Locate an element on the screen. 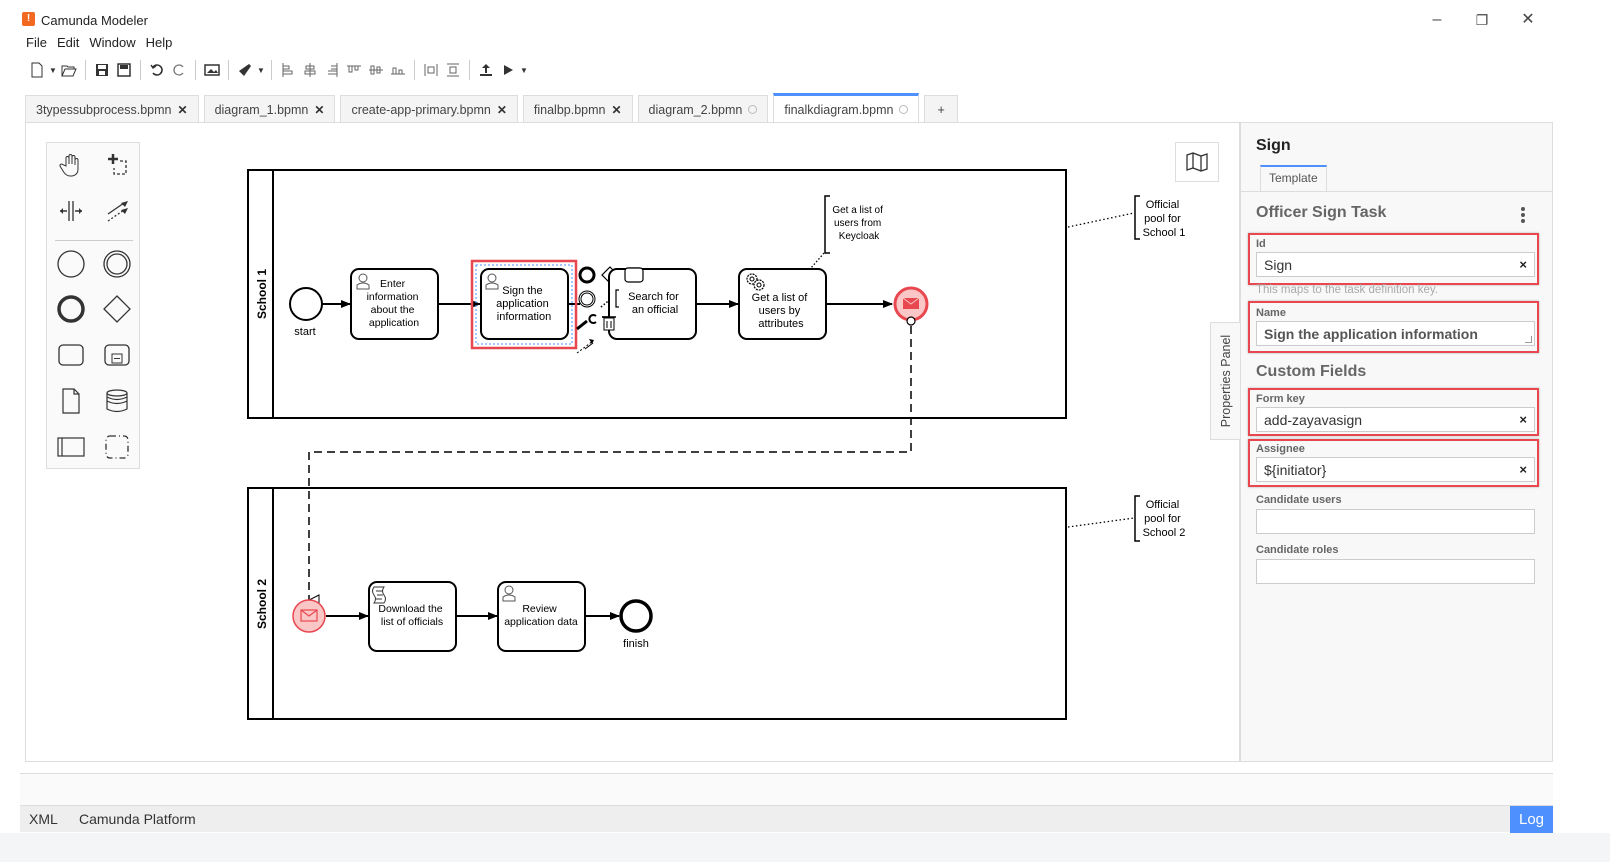  tab-finalbp: finalbp.bpmn ✕ is located at coordinates (577, 109).